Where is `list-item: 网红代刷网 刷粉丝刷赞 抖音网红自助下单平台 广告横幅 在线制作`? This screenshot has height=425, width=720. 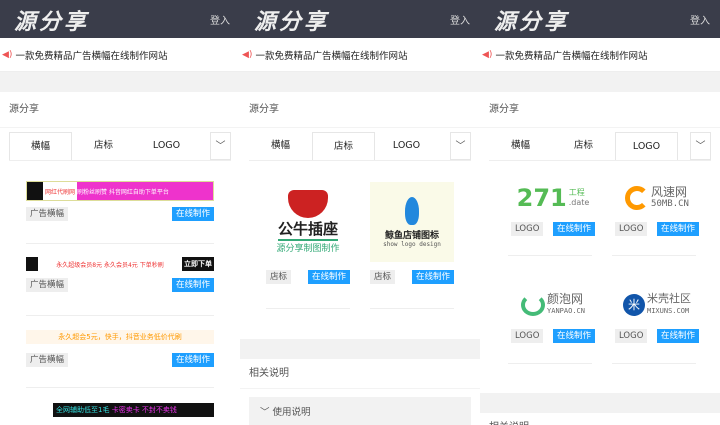
list-item: 网红代刷网 刷粉丝刷赞 抖音网红自助下单平台 广告横幅 在线制作 is located at coordinates (120, 201).